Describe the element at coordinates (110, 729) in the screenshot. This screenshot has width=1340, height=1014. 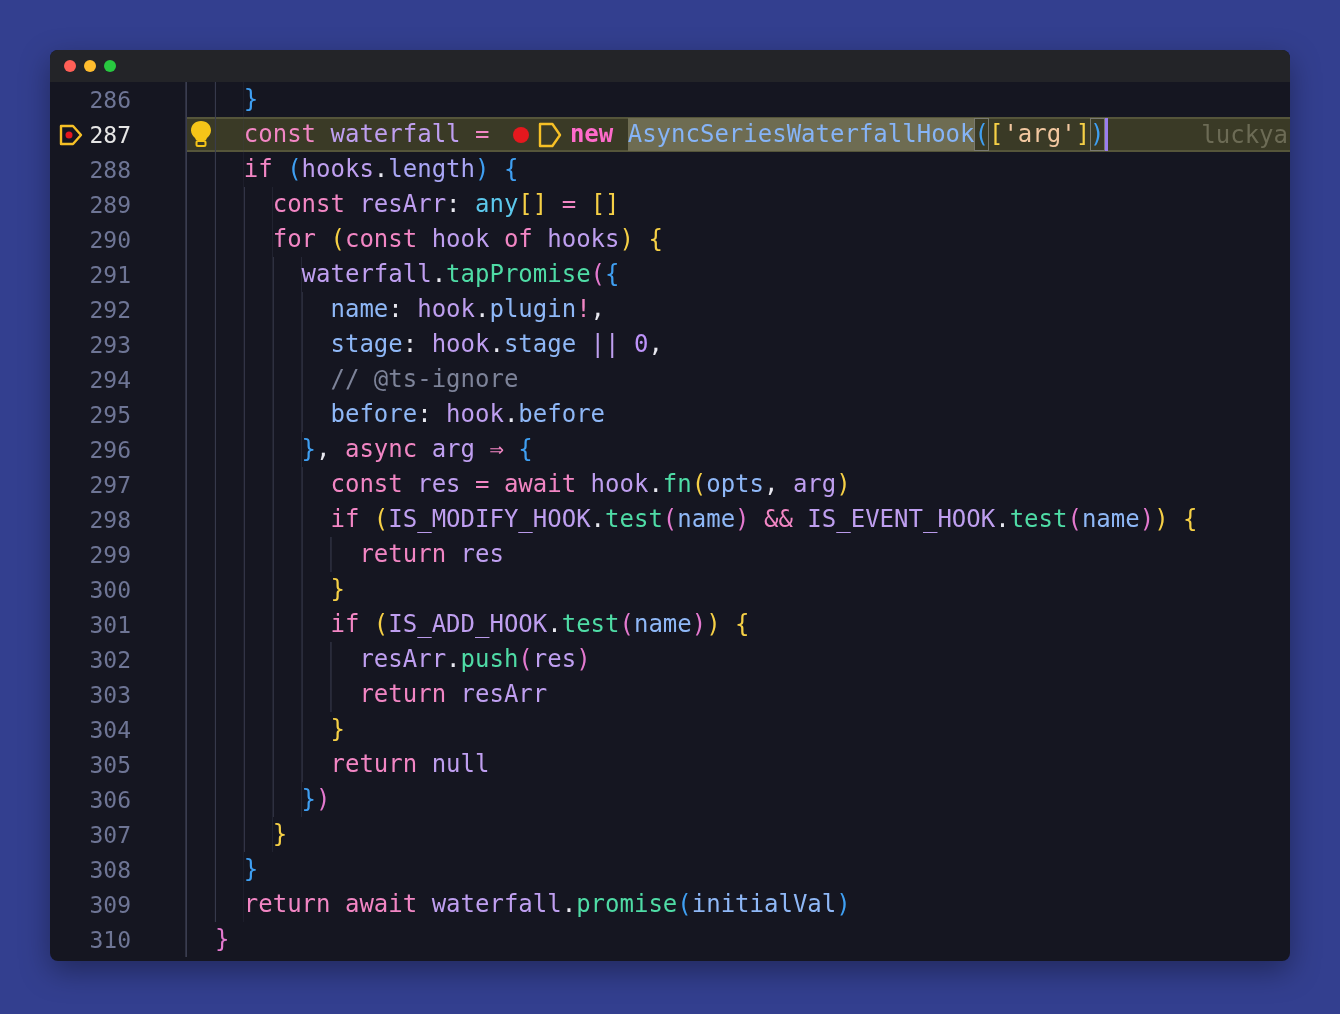
I see `line-number: 304` at that location.